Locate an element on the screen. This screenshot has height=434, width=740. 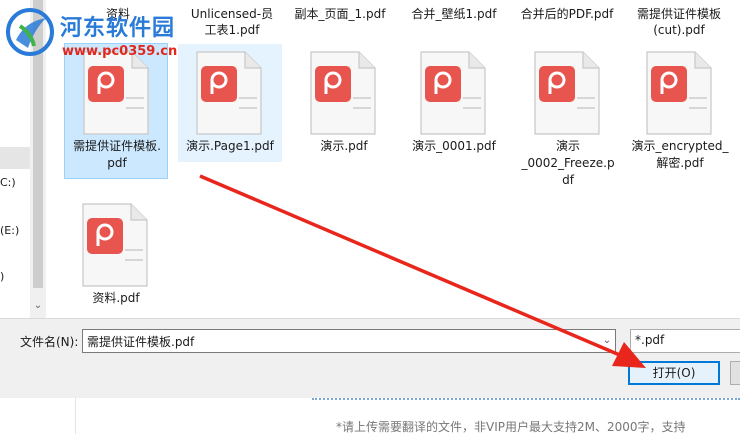
cancel-button is located at coordinates (735, 373).